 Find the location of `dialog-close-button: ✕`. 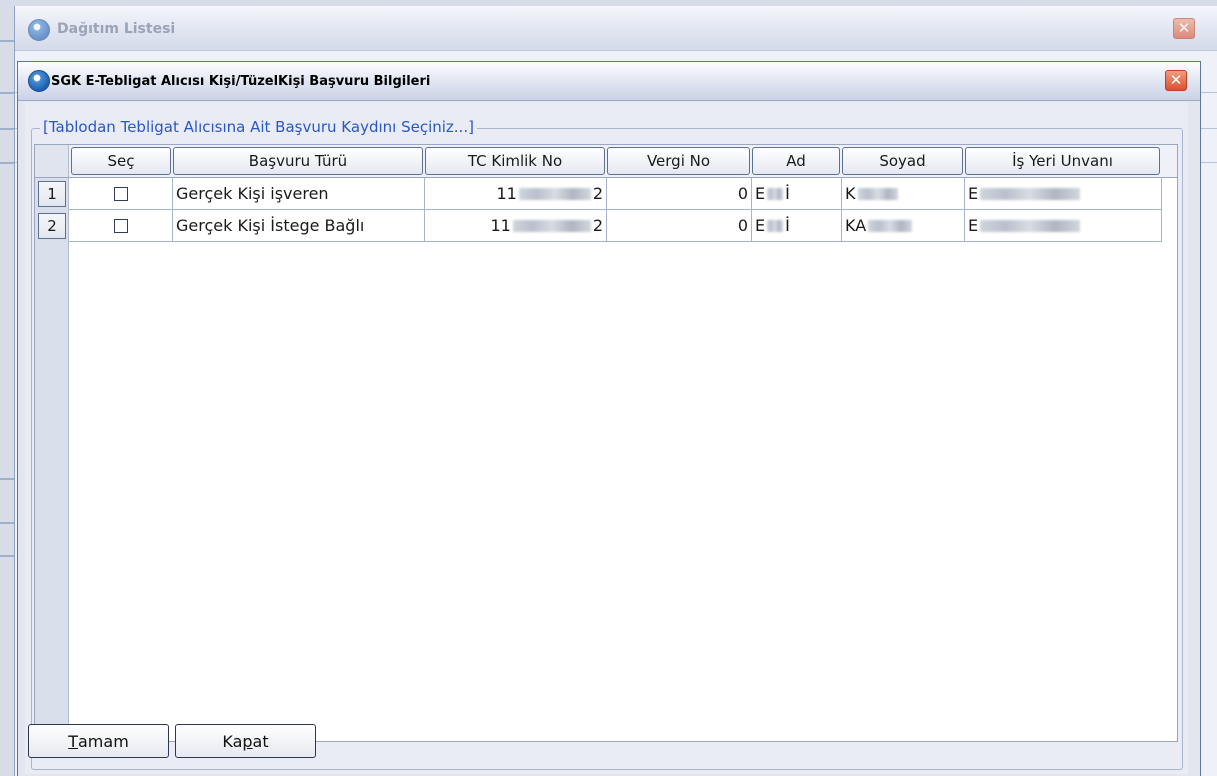

dialog-close-button: ✕ is located at coordinates (1176, 80).